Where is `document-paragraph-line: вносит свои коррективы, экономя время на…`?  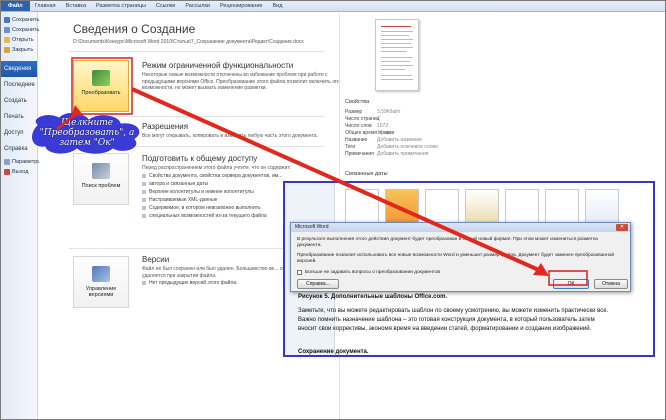
document-paragraph-line: вносит свои коррективы, экономя время на… is located at coordinates (445, 329).